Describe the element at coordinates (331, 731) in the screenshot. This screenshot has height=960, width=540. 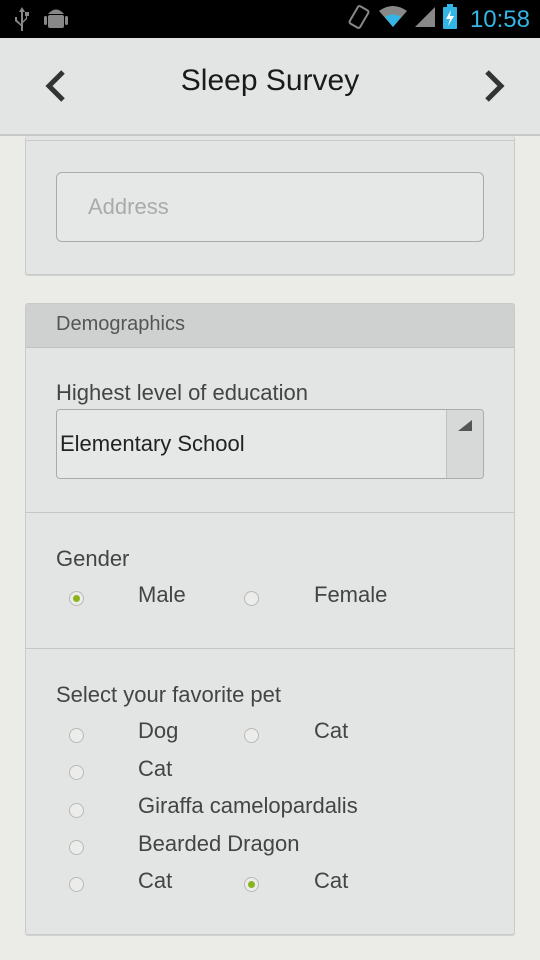
I see `pet-label-cat-1: Cat` at that location.